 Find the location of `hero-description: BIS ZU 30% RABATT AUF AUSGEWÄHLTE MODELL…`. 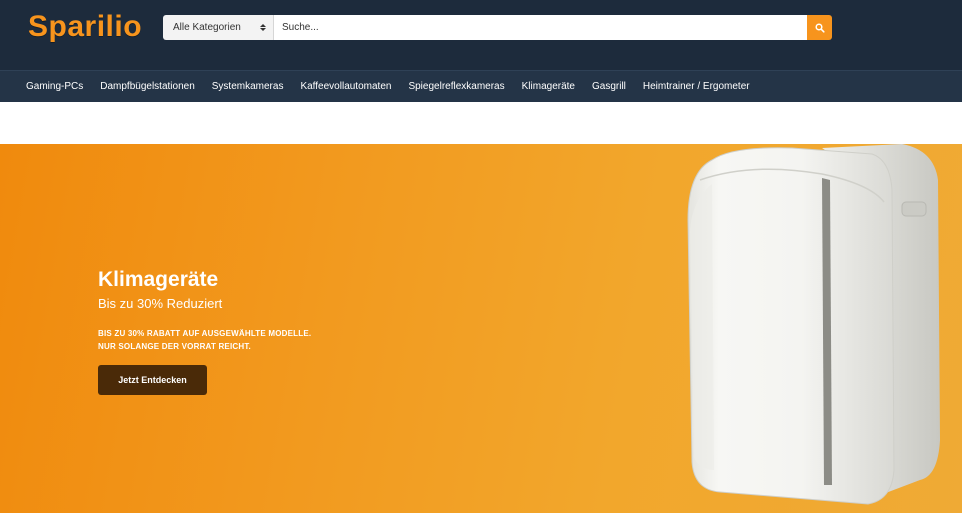

hero-description: BIS ZU 30% RABATT AUF AUSGEWÄHLTE MODELL… is located at coordinates (204, 340).